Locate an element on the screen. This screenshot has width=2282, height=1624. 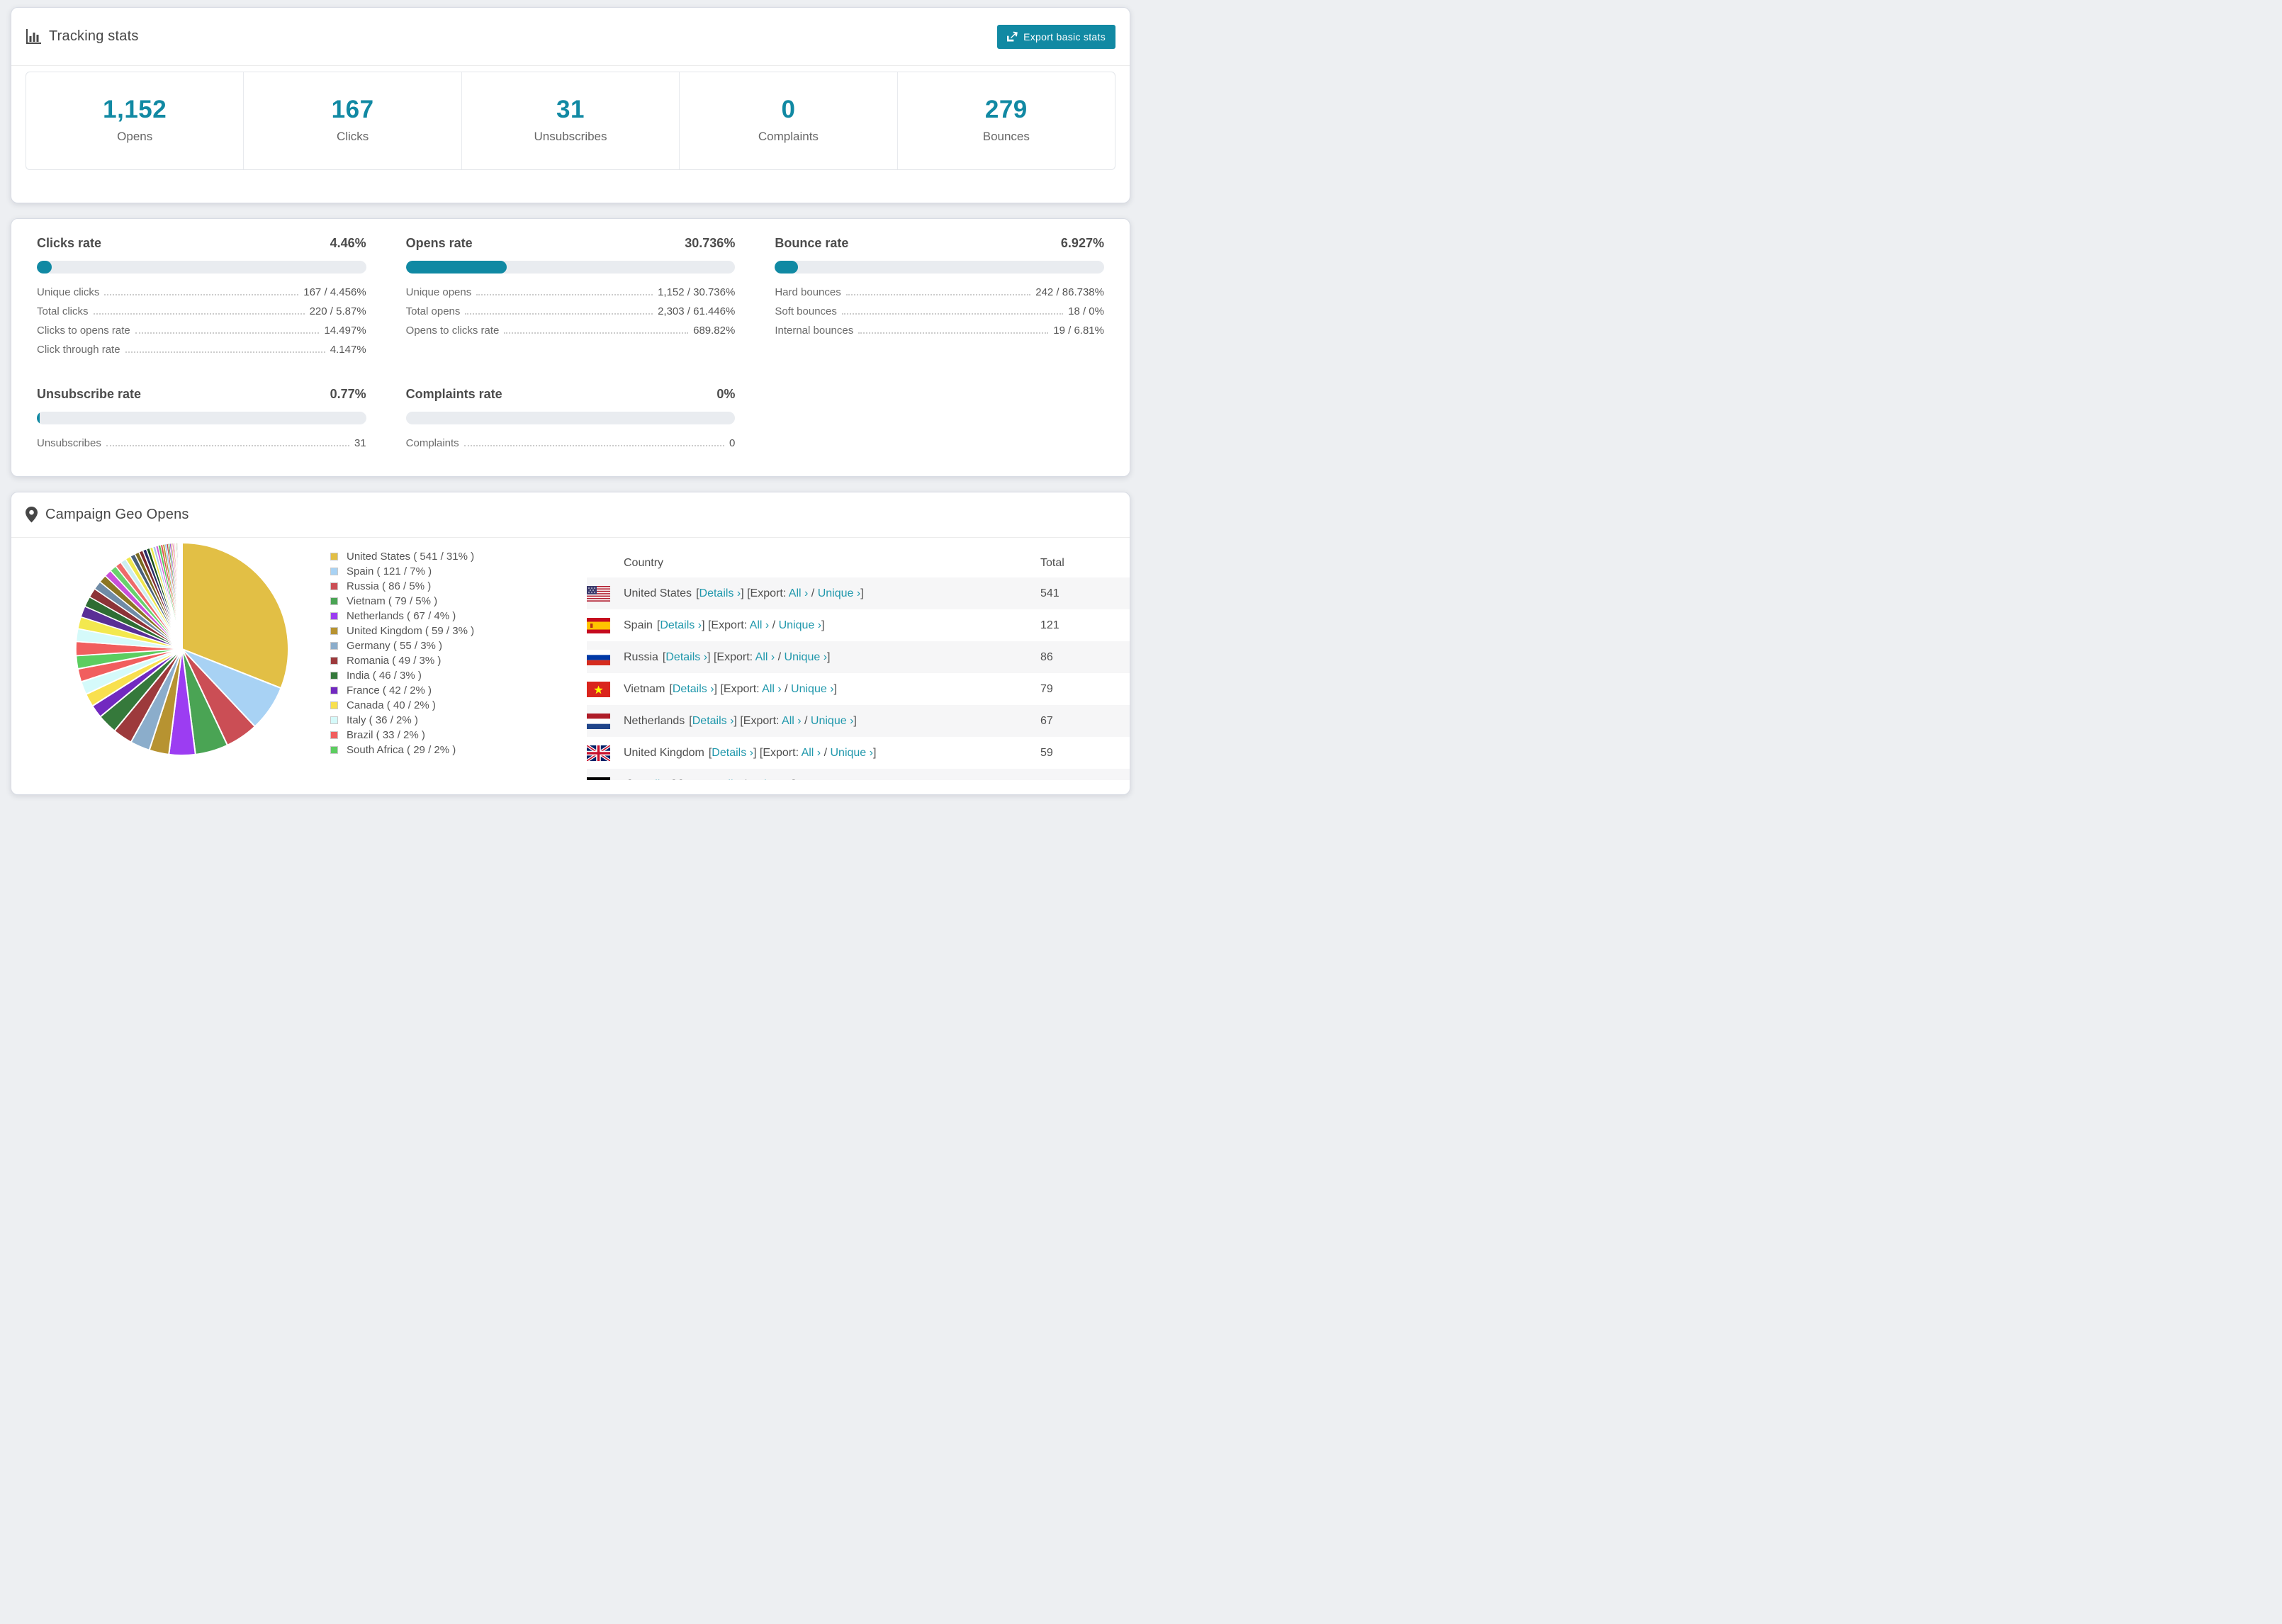
rate-detail-row: Hard bounces 242 / 86.738% is located at coordinates (940, 296).